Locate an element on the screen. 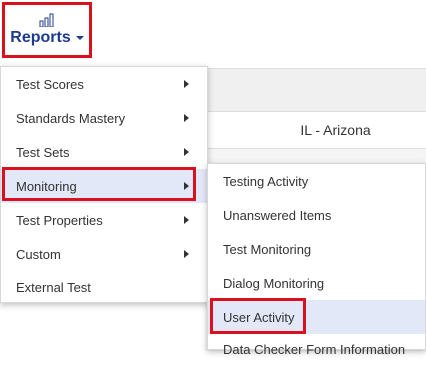 This screenshot has height=368, width=426. reports-menu-button: Reports is located at coordinates (47, 30).